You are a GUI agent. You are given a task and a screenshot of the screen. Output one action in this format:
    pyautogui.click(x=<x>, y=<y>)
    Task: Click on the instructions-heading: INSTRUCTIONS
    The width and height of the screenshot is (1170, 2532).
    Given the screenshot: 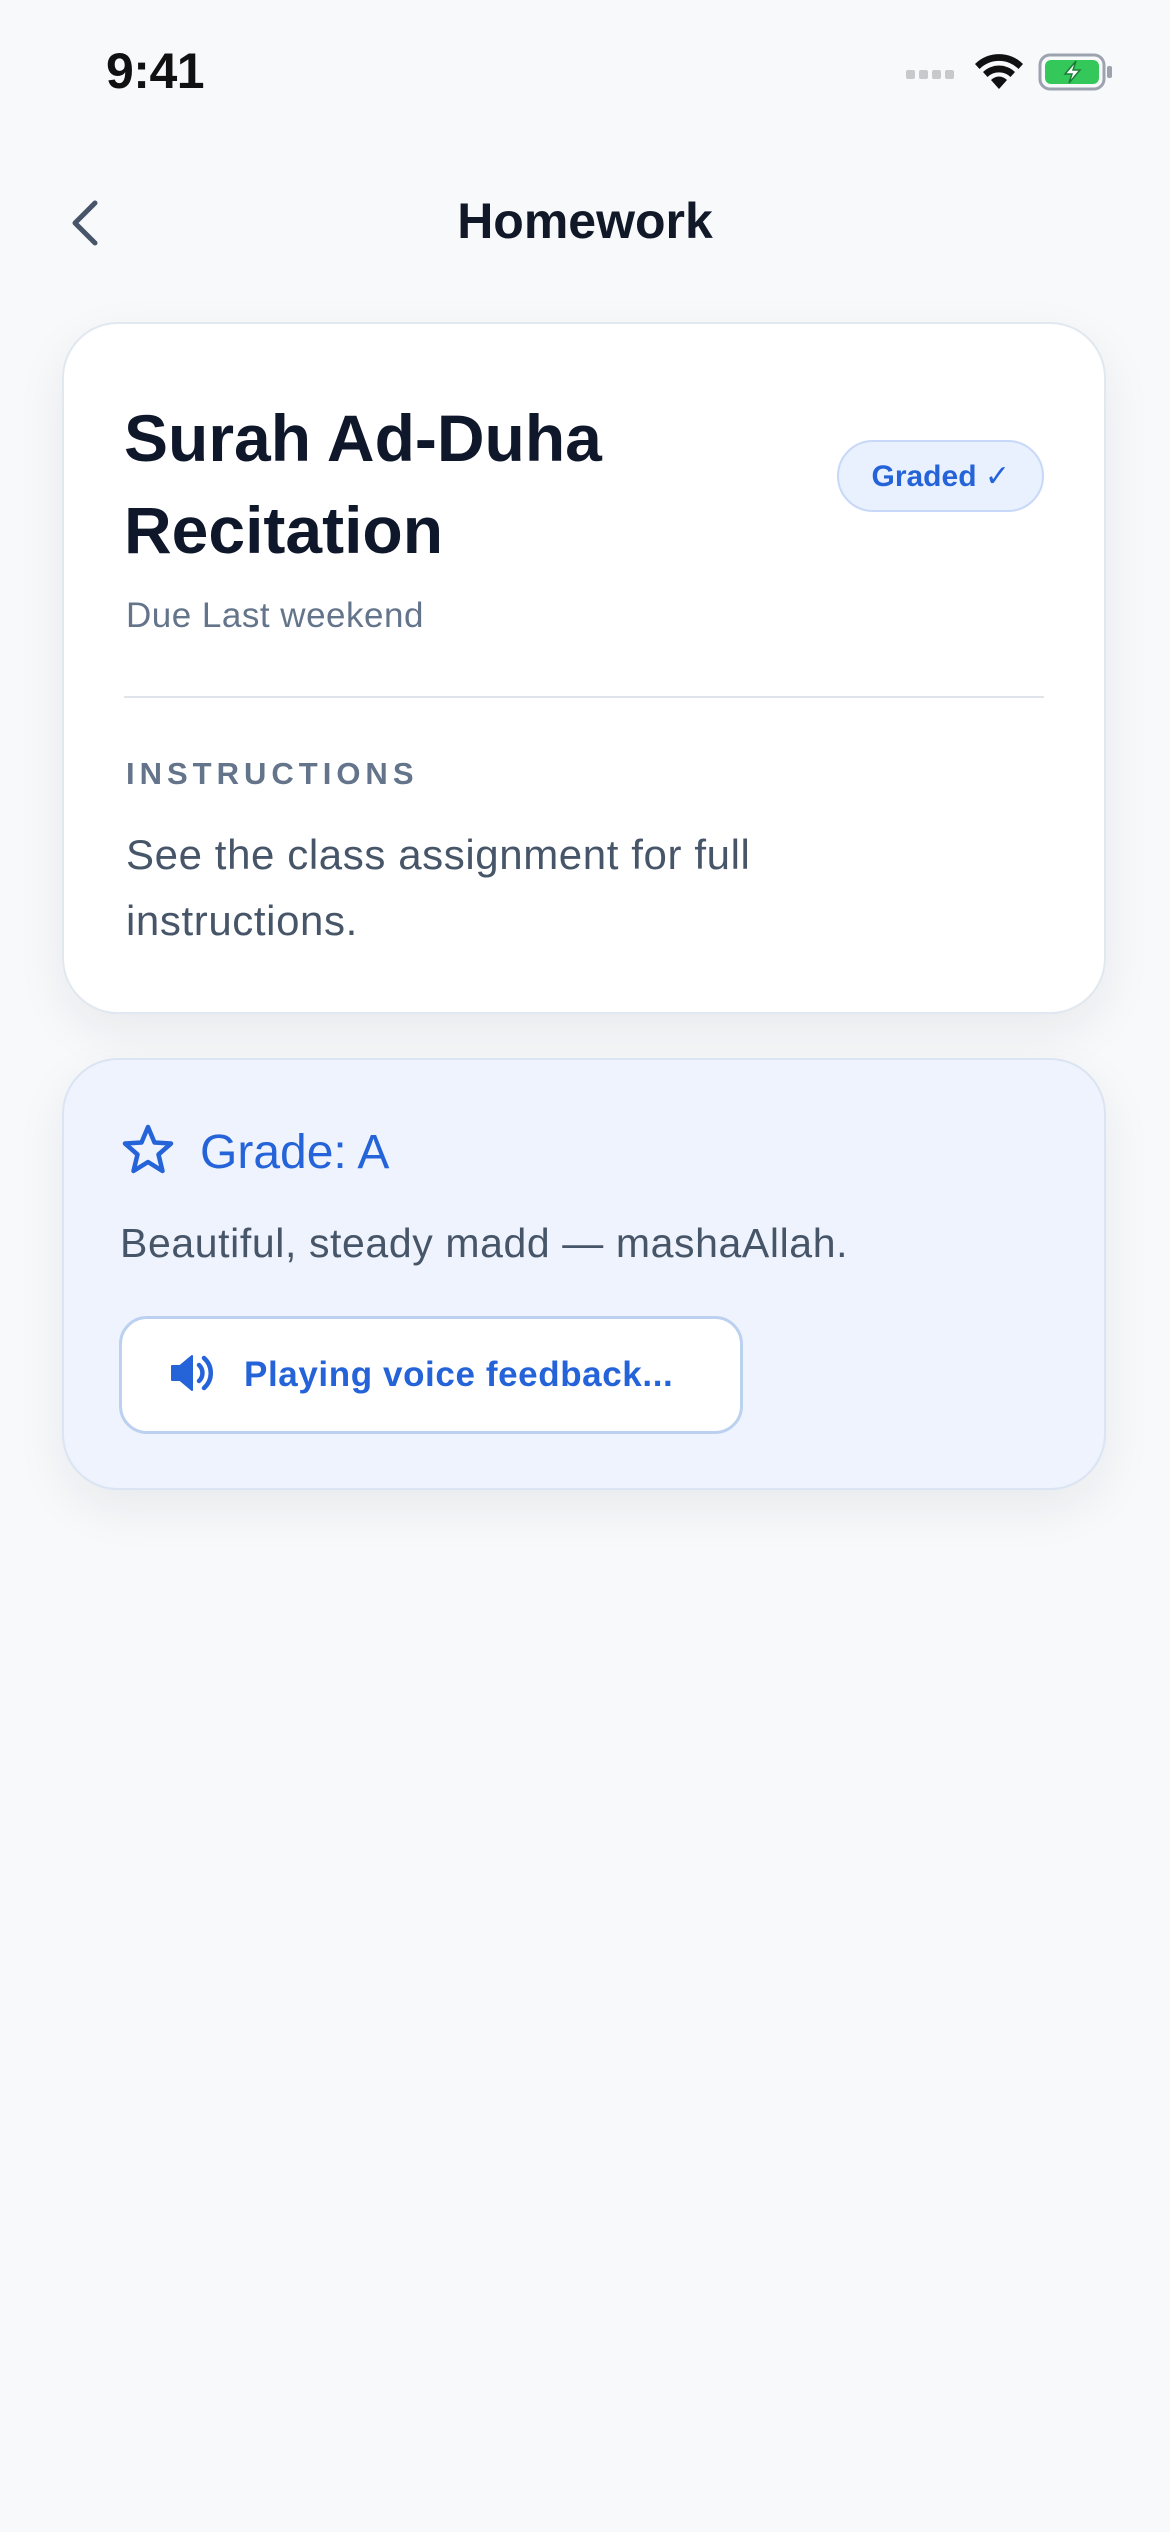 What is the action you would take?
    pyautogui.click(x=272, y=773)
    